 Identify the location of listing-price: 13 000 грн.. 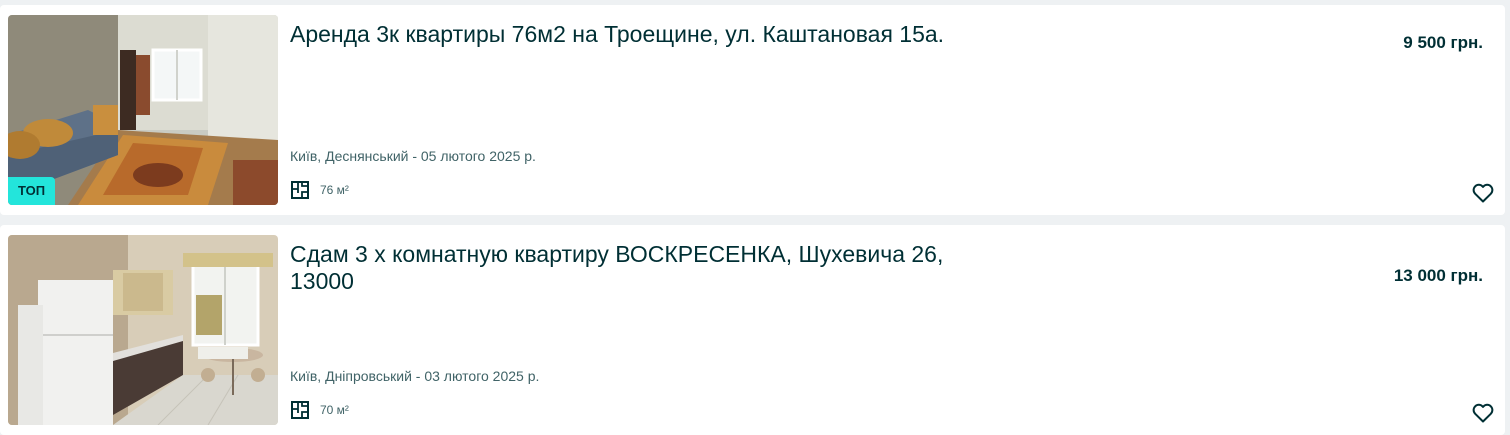
(1438, 275).